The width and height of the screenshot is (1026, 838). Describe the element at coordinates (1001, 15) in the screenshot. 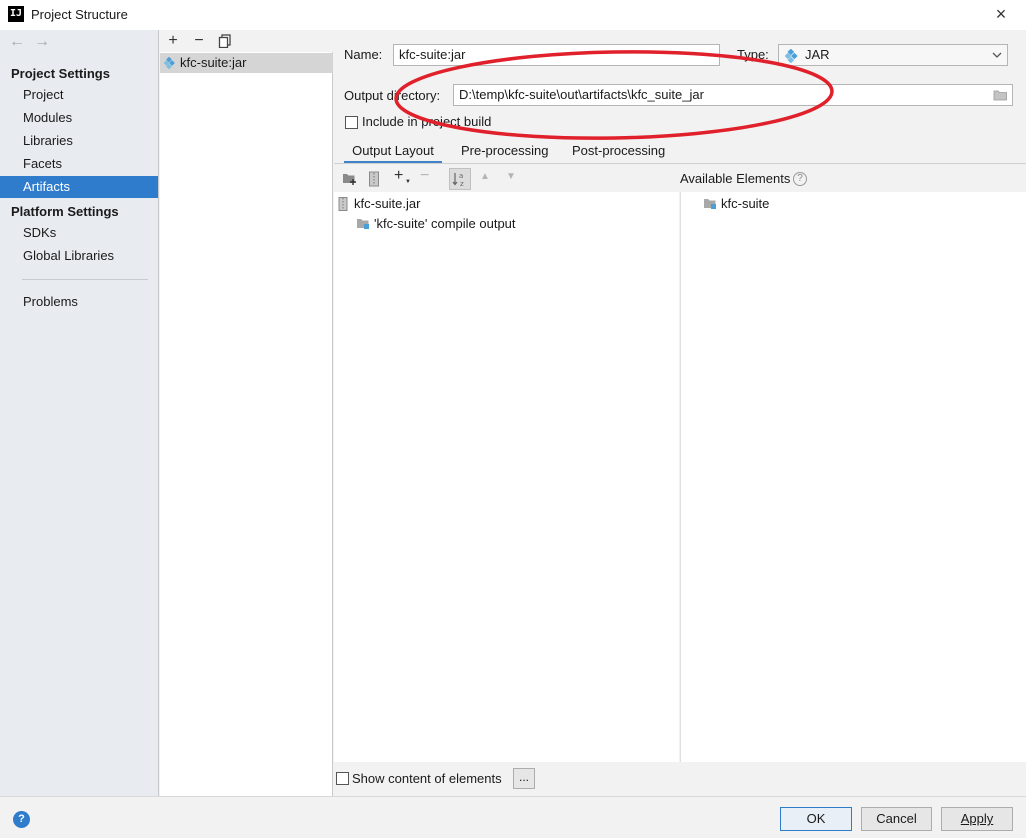

I see `close-icon: ×` at that location.